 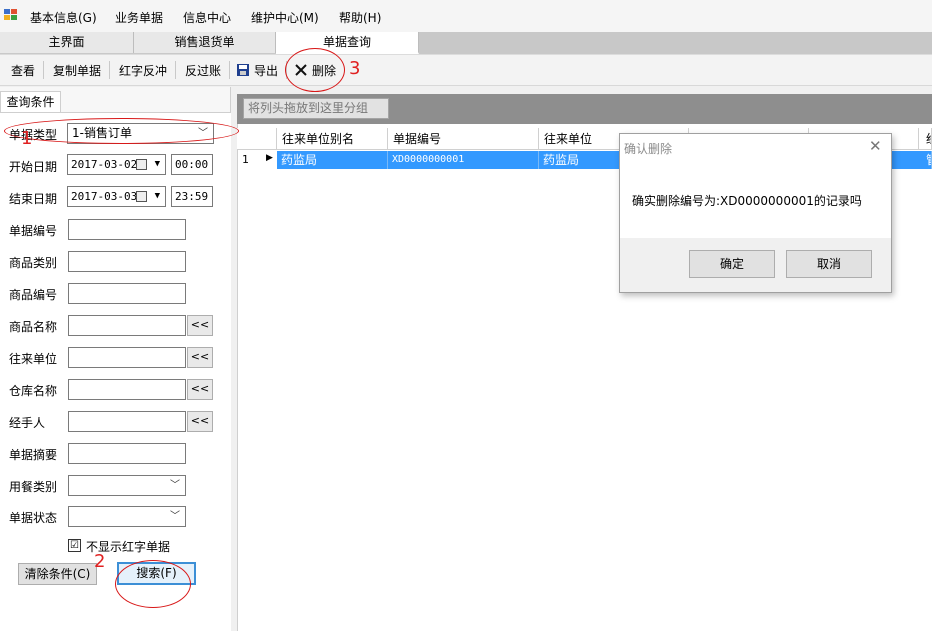 What do you see at coordinates (153, 584) in the screenshot?
I see `annotation-oval-search` at bounding box center [153, 584].